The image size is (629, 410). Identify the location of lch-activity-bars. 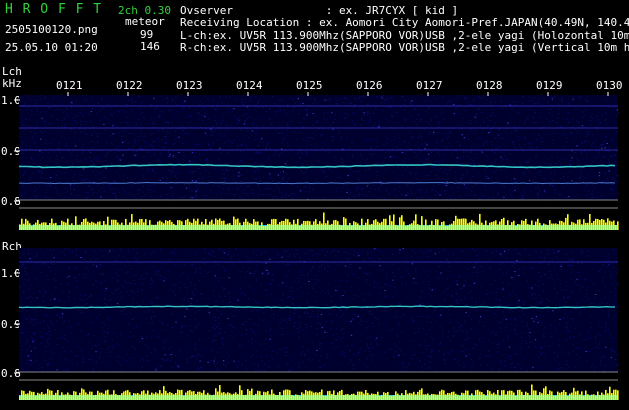
(319, 221).